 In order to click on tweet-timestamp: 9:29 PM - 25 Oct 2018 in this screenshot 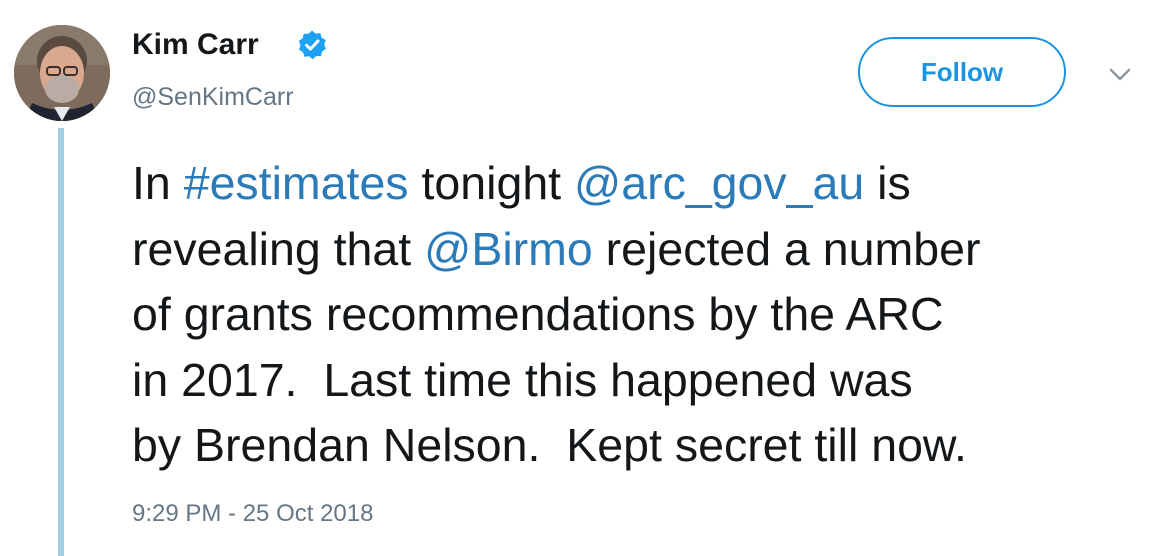, I will do `click(252, 514)`.